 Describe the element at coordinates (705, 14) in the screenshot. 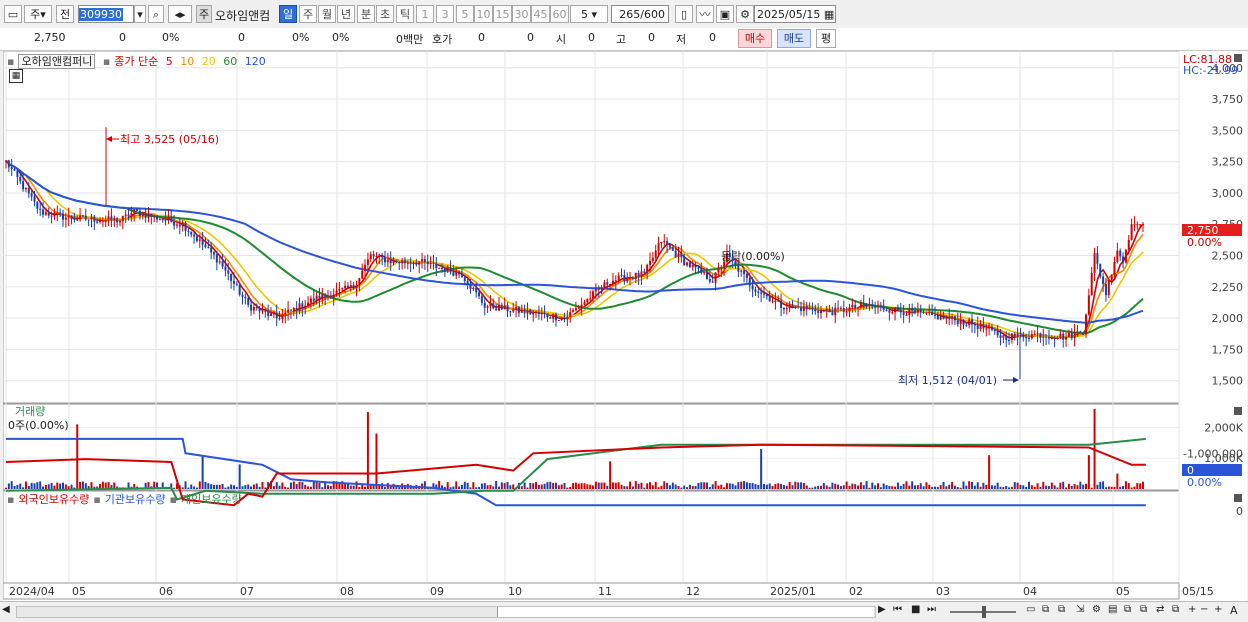

I see `line-chart-icon: 〰` at that location.